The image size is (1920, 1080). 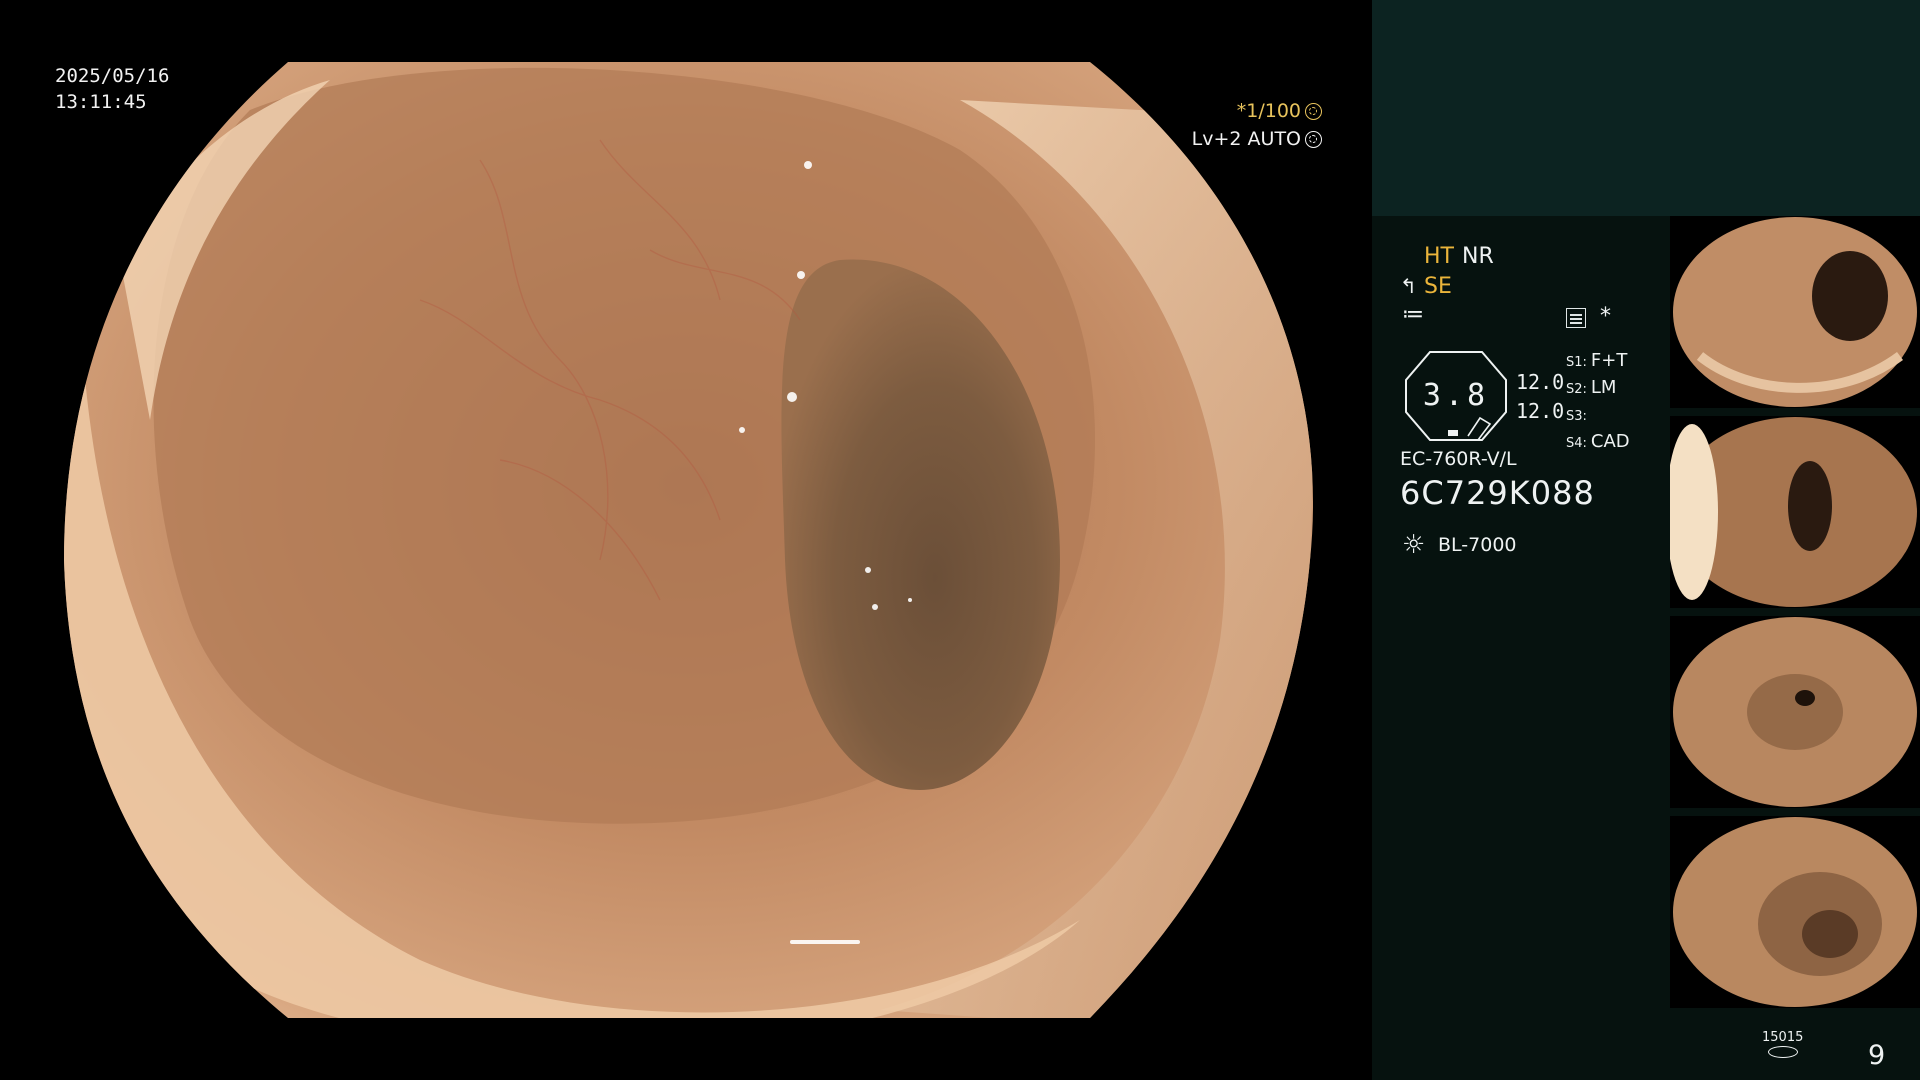 I want to click on setting-value-top: 12.0, so click(x=1540, y=382).